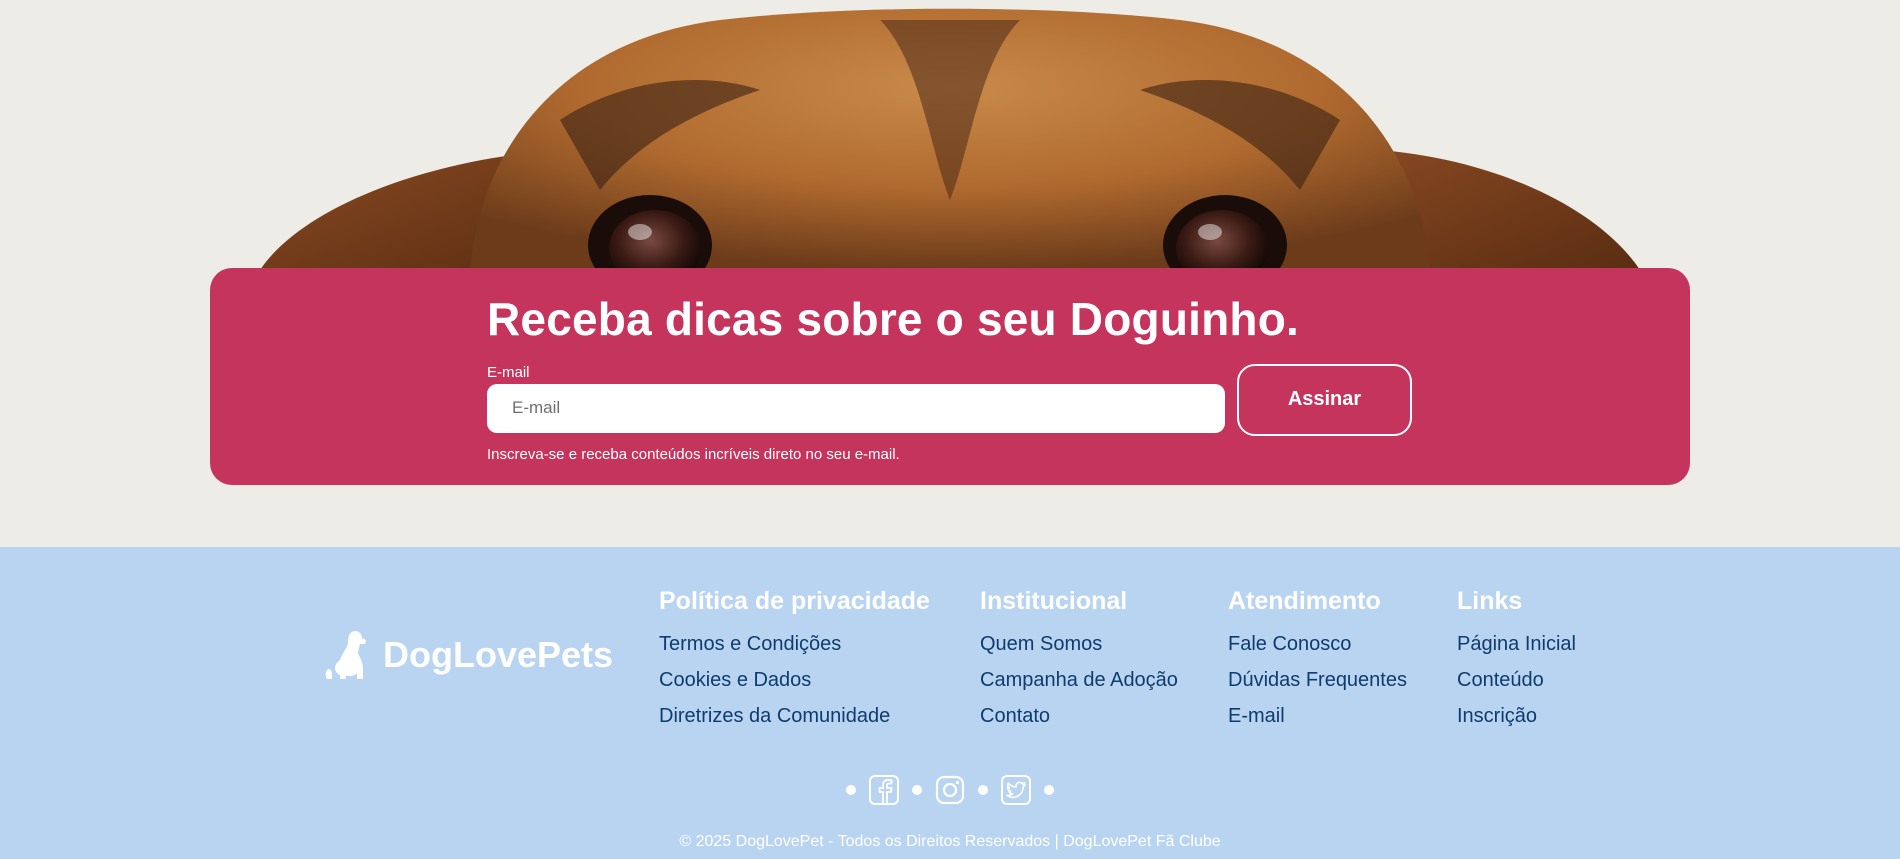 Image resolution: width=1900 pixels, height=859 pixels. Describe the element at coordinates (893, 319) in the screenshot. I see `newsletter-title: Receba dicas sobre o seu Doguinho.` at that location.